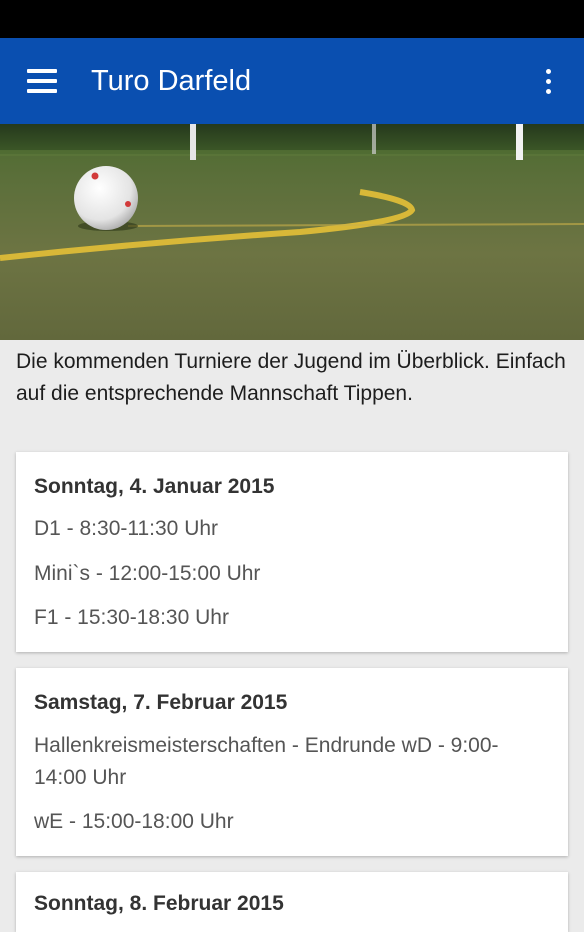 The height and width of the screenshot is (932, 584). I want to click on event-date: Sonntag, 4. Januar 2015, so click(154, 486).